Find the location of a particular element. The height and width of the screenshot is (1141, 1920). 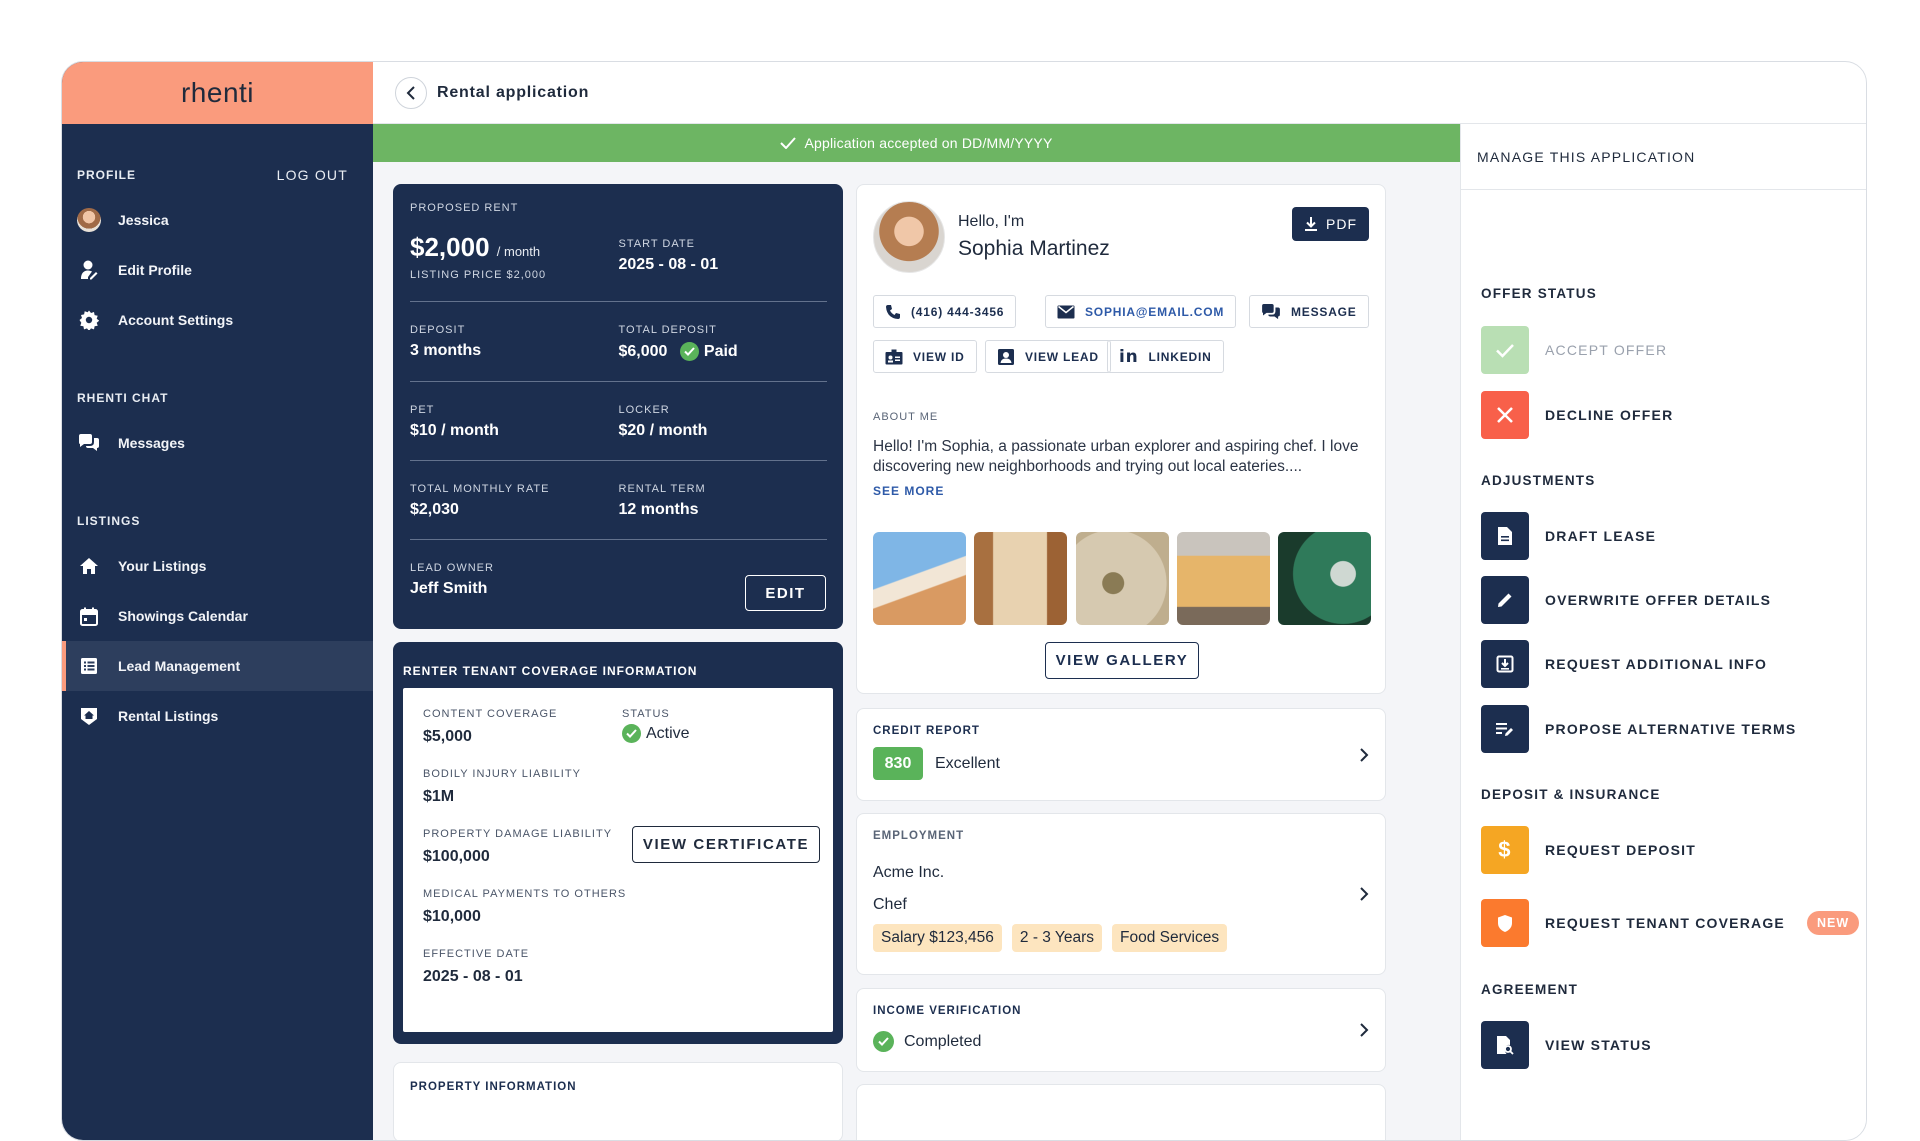

linkedin-icon: in is located at coordinates (1129, 356).